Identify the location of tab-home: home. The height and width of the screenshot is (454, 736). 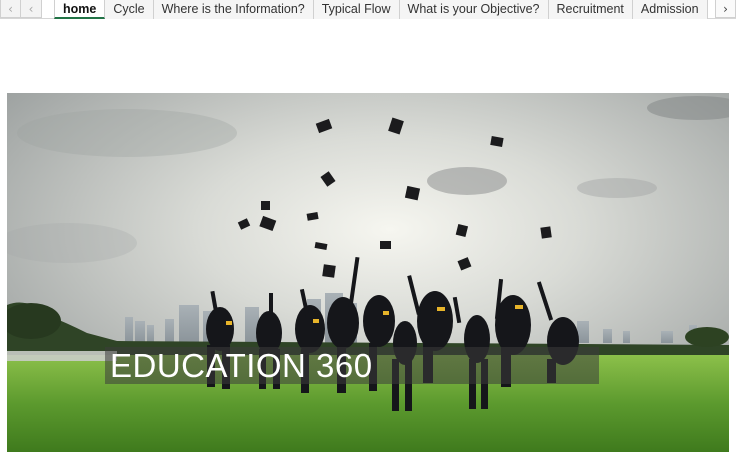
(80, 9).